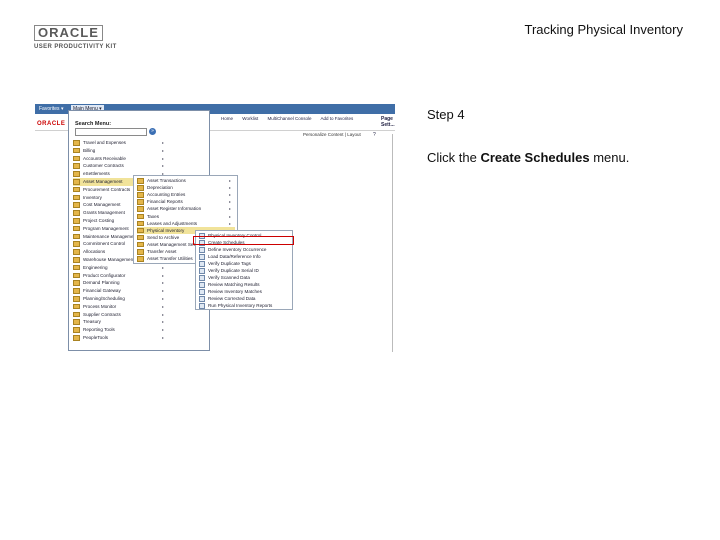 The image size is (720, 540). What do you see at coordinates (120, 315) in the screenshot?
I see `main-menu-item: Supplier Contracts ▸` at bounding box center [120, 315].